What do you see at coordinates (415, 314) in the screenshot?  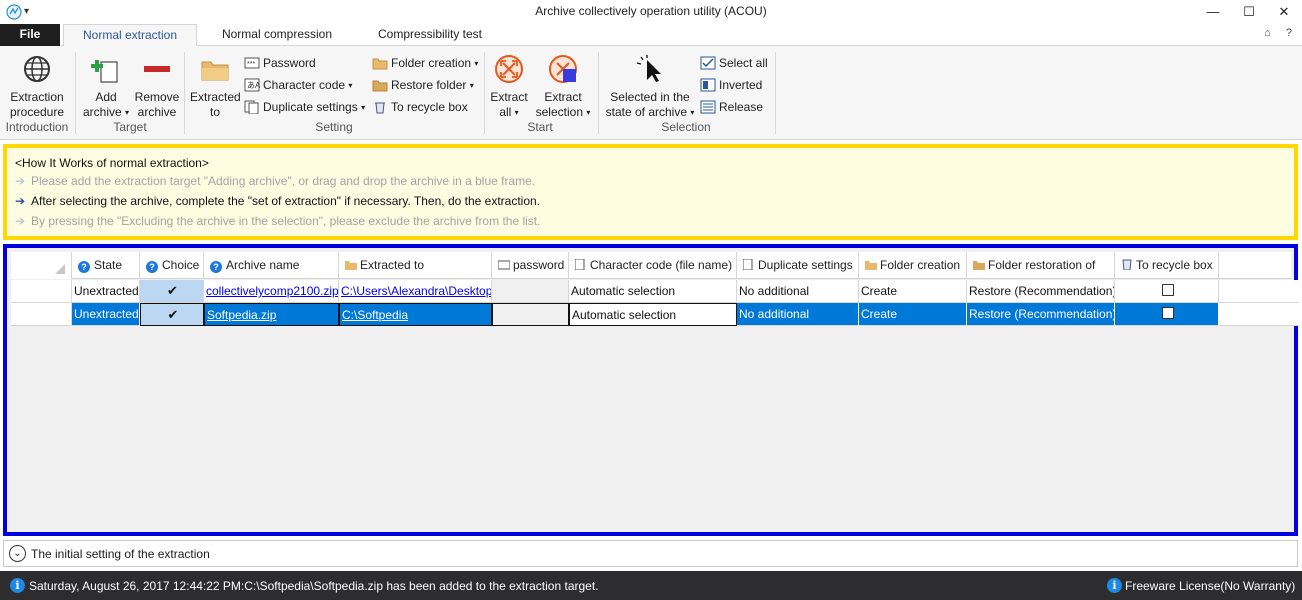 I see `cell-extracted-to: C:\Softpedia` at bounding box center [415, 314].